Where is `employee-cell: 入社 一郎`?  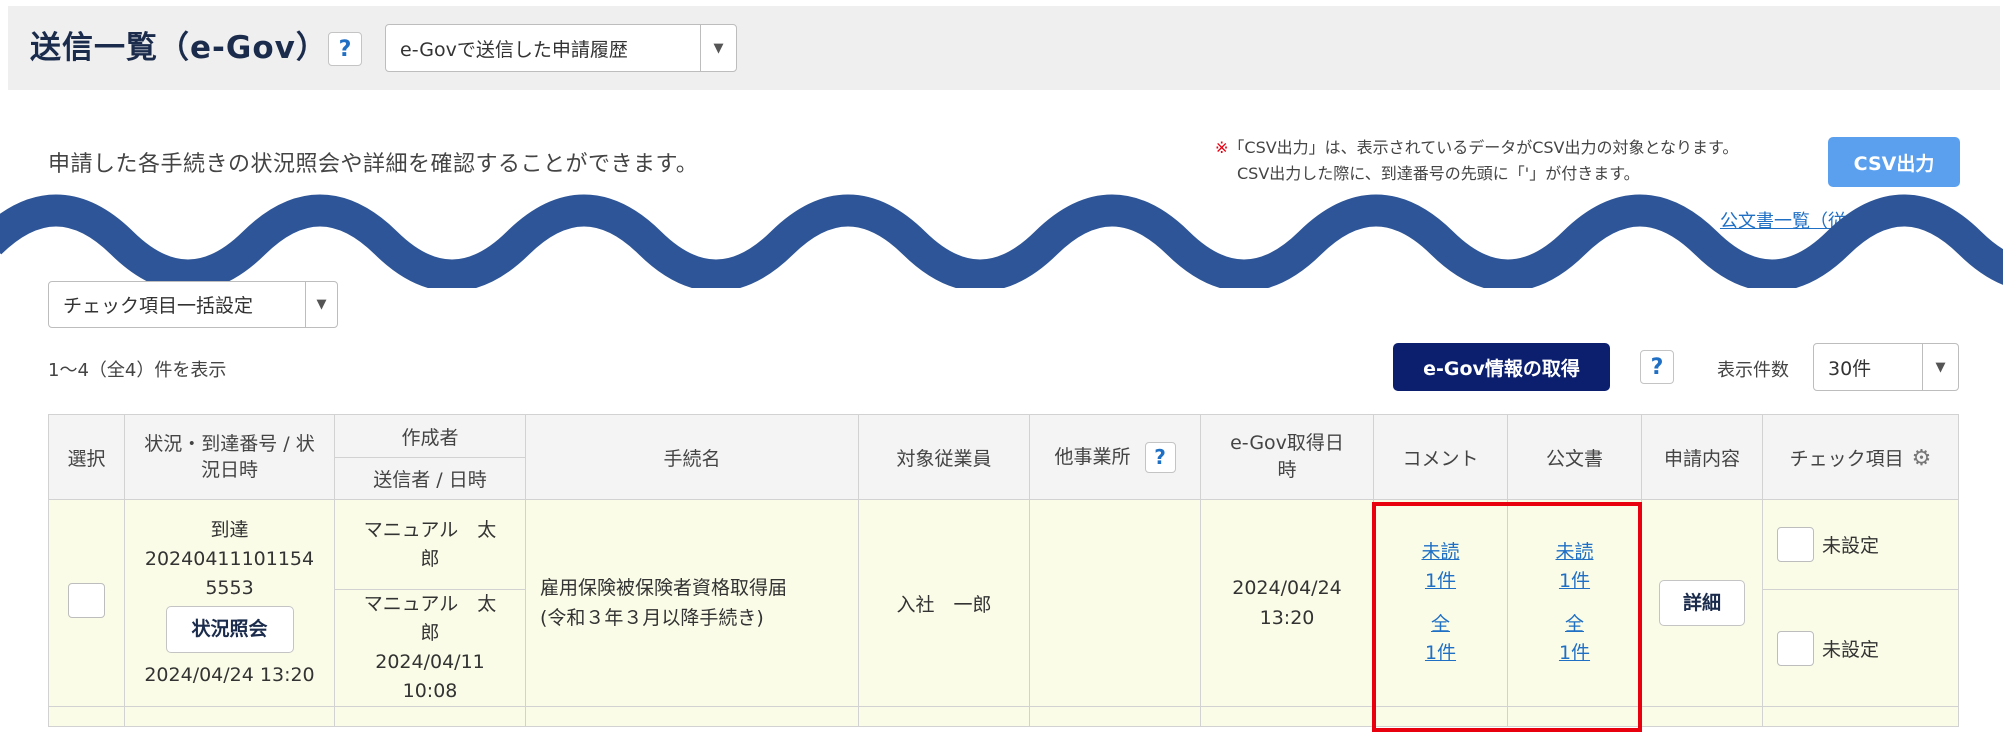 employee-cell: 入社 一郎 is located at coordinates (944, 603).